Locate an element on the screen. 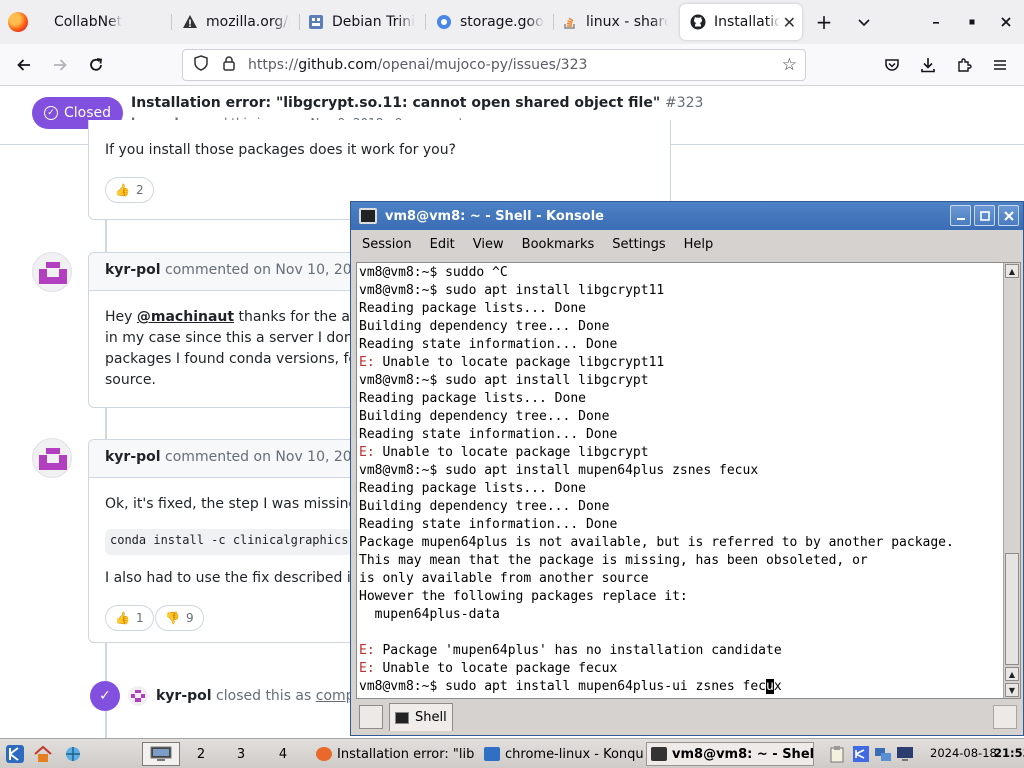  task-label: Installation error: "lib is located at coordinates (406, 754).